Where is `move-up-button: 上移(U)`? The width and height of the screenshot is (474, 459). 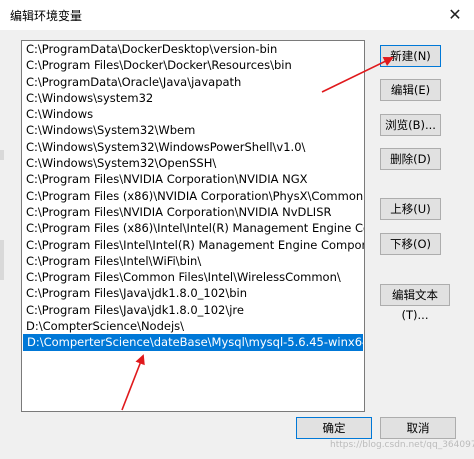 move-up-button: 上移(U) is located at coordinates (410, 209).